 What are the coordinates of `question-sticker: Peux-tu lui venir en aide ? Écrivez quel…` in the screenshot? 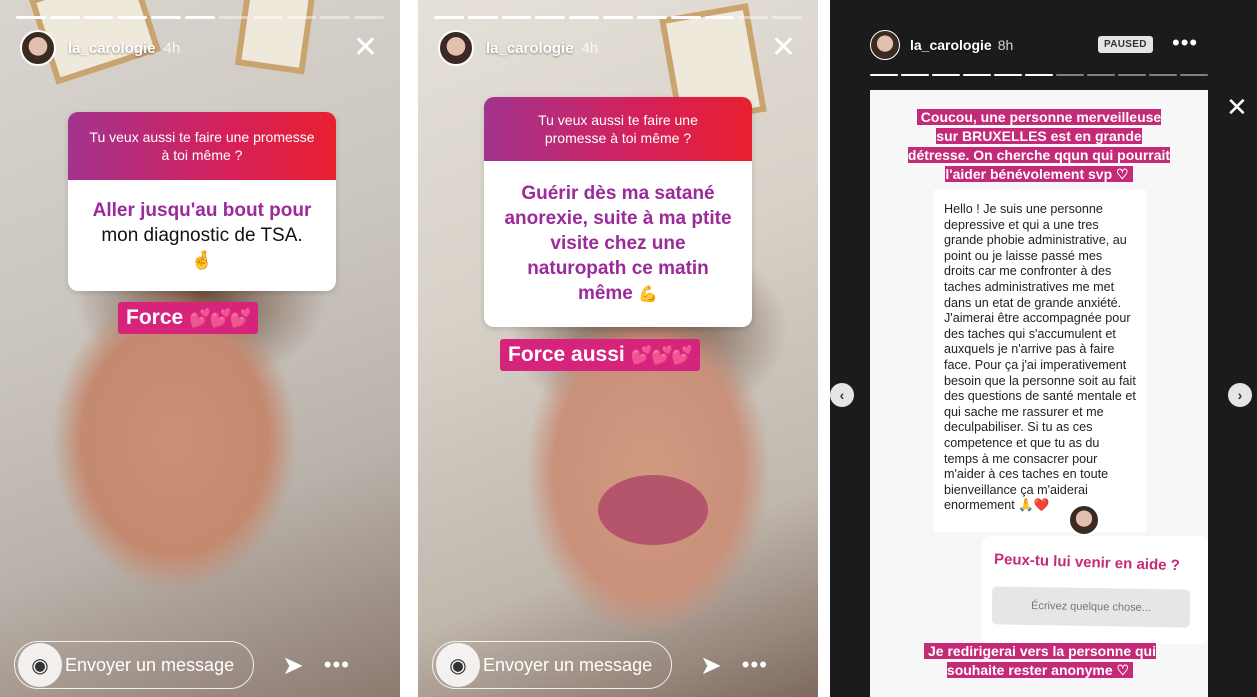 It's located at (1095, 590).